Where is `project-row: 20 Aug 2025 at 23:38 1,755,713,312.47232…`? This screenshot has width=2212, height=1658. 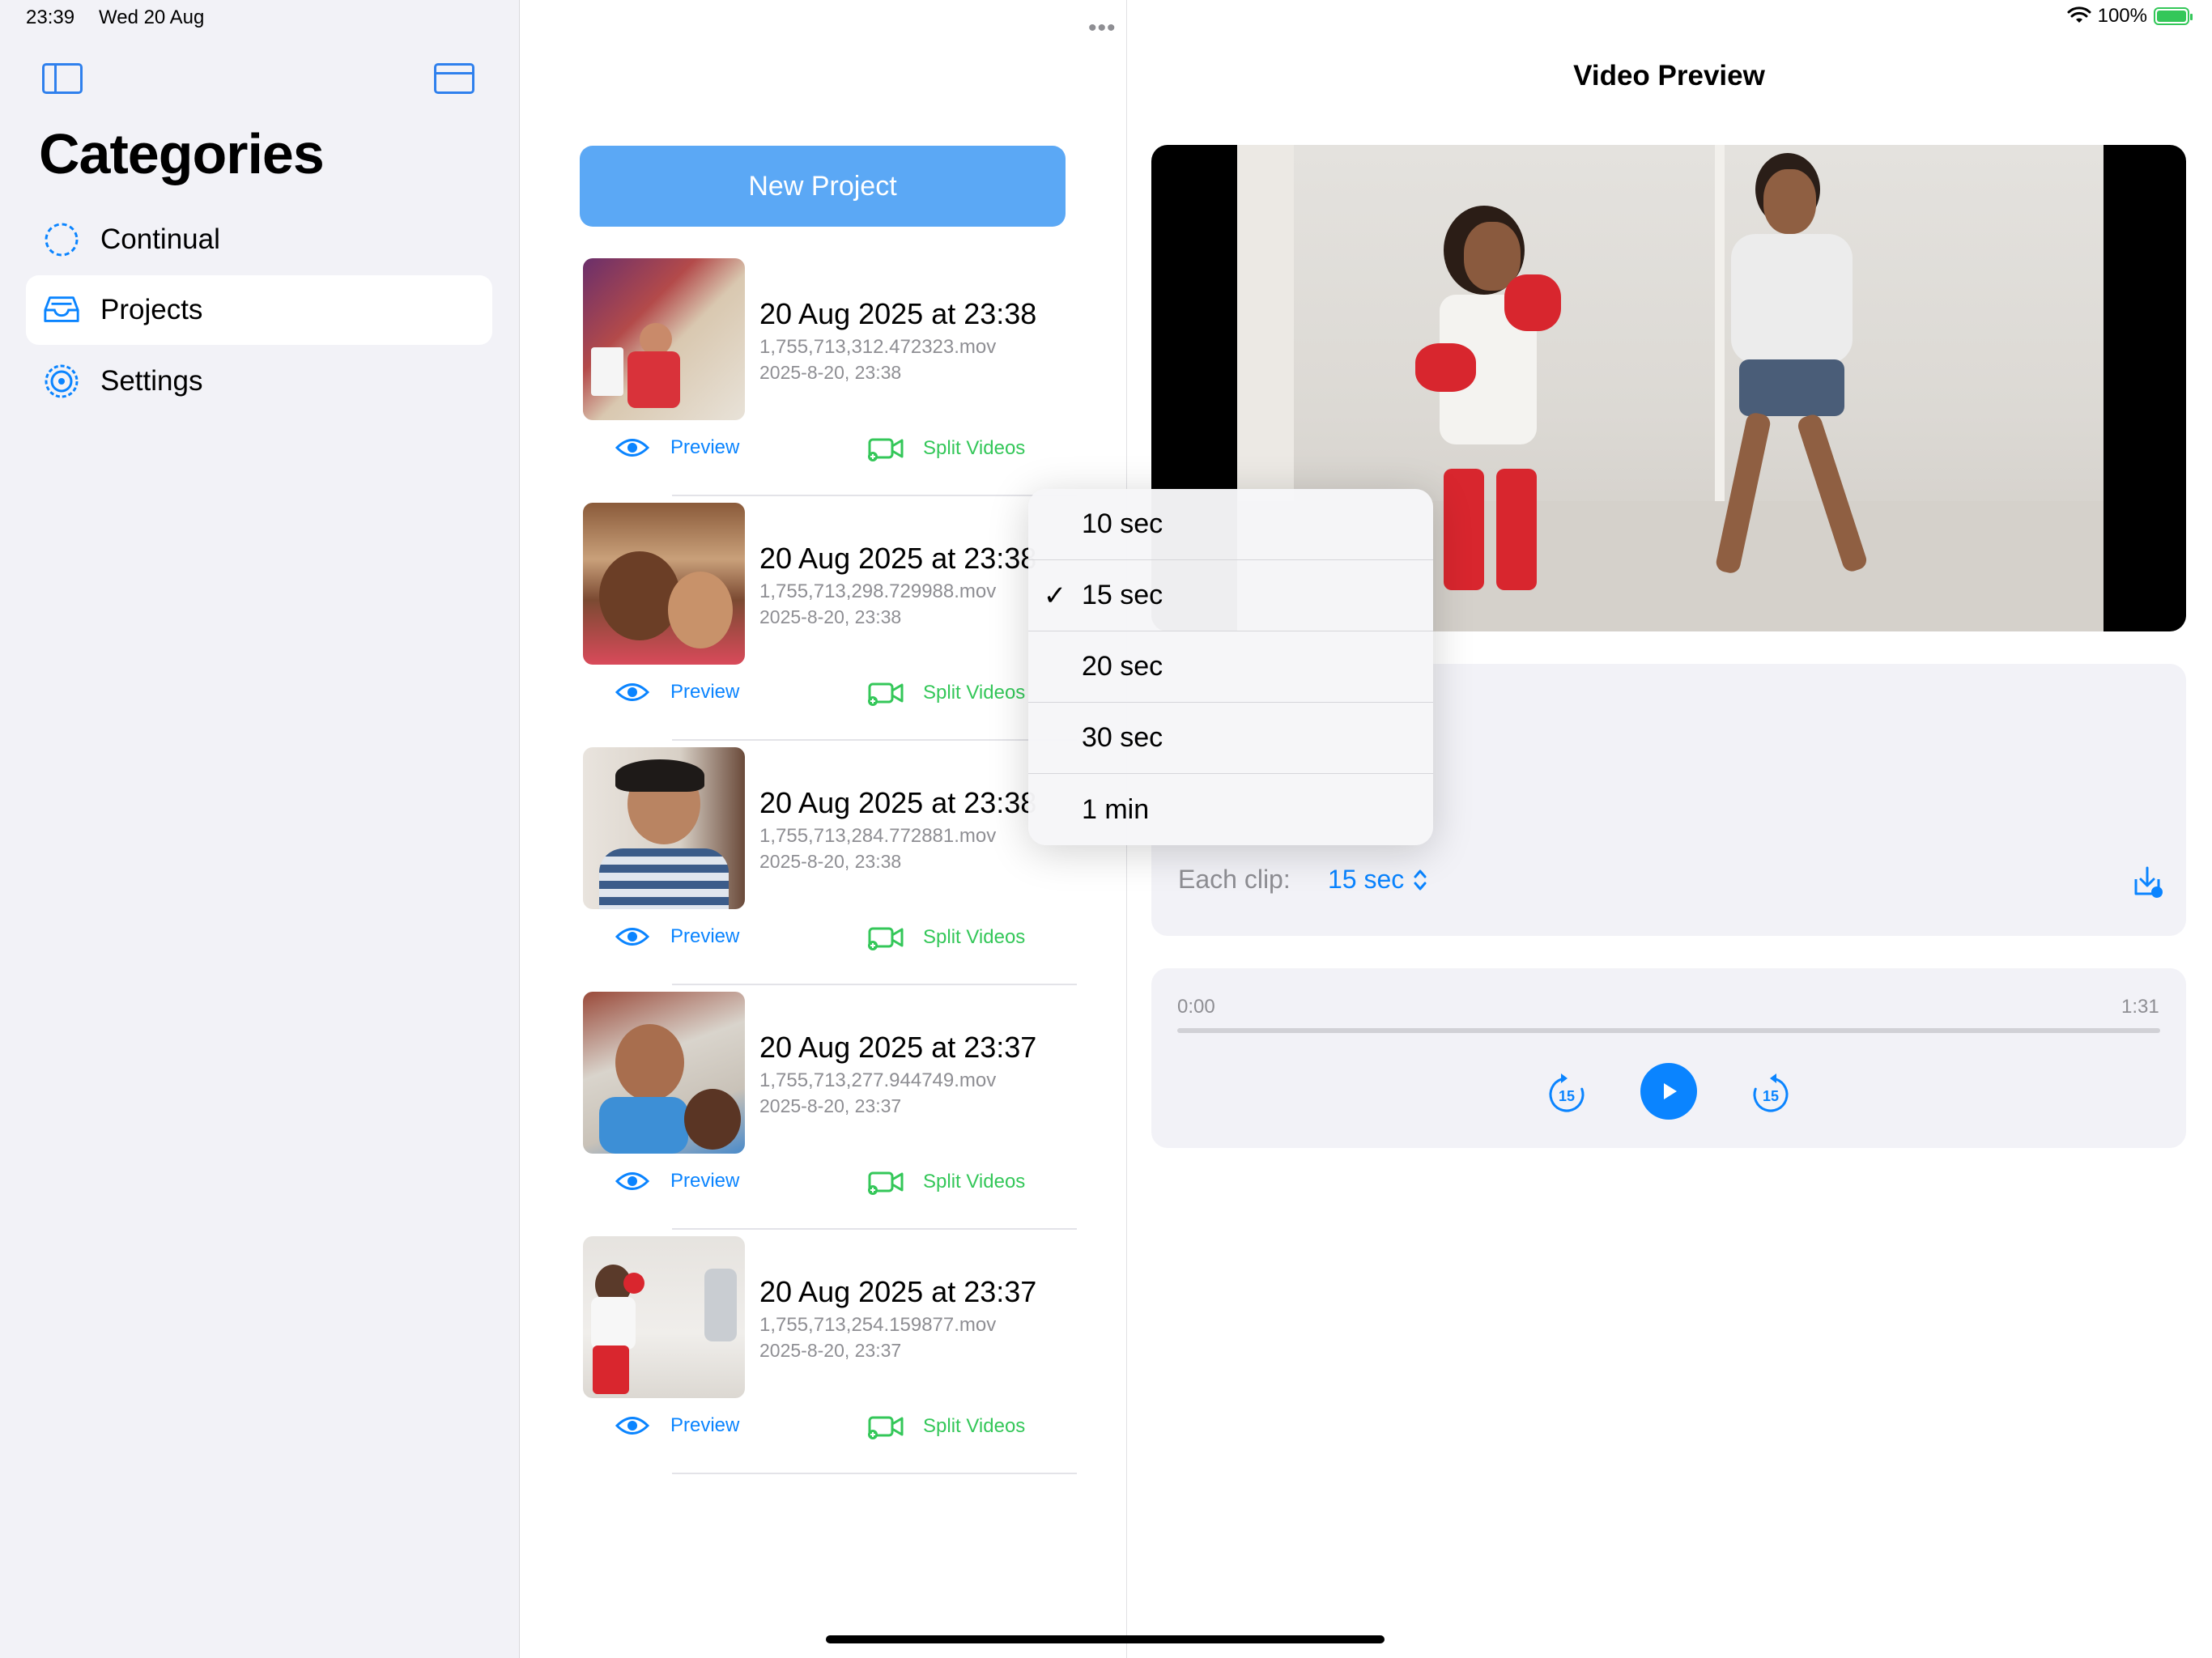
project-row: 20 Aug 2025 at 23:38 1,755,713,312.47232… is located at coordinates (830, 380).